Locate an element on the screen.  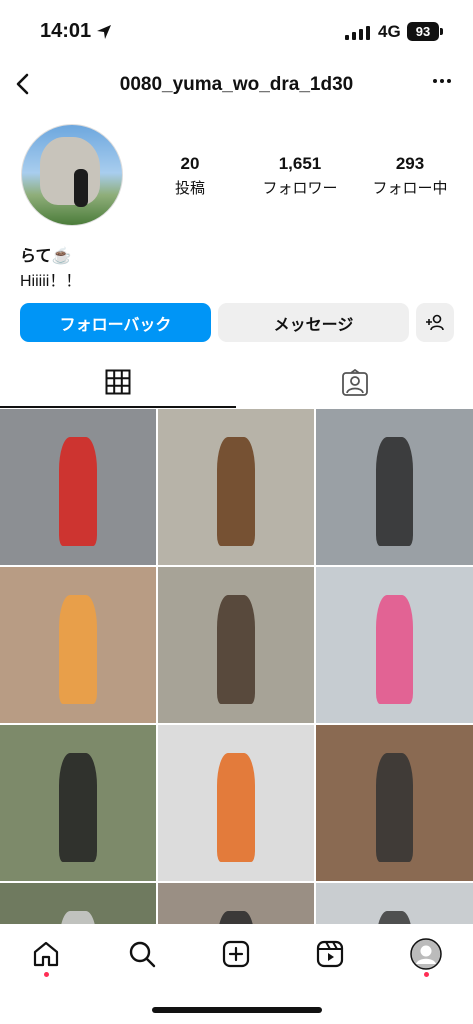
stat-following: 293 フォロー中 is located at coordinates (410, 176).